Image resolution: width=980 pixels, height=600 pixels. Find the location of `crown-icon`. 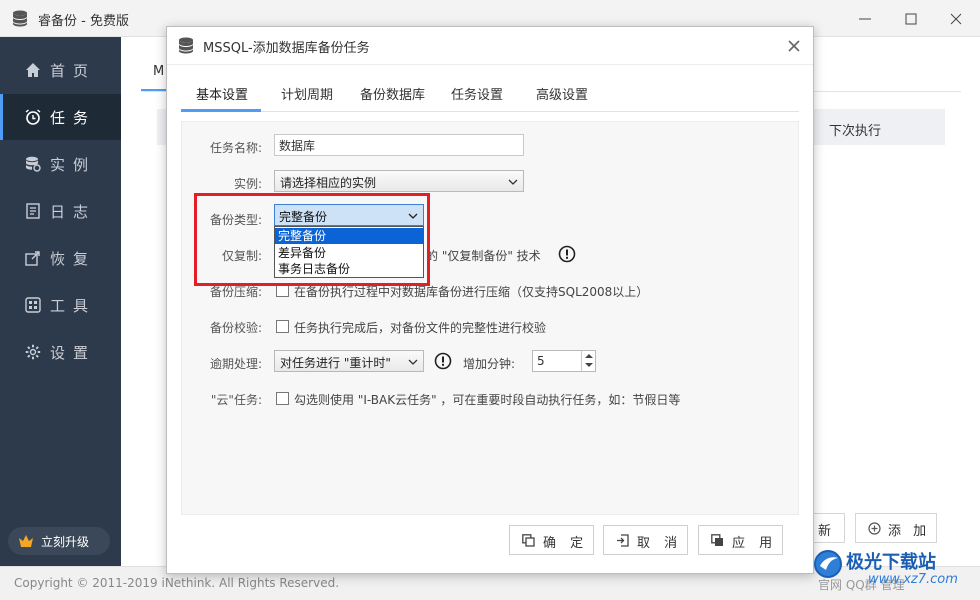

crown-icon is located at coordinates (26, 541).